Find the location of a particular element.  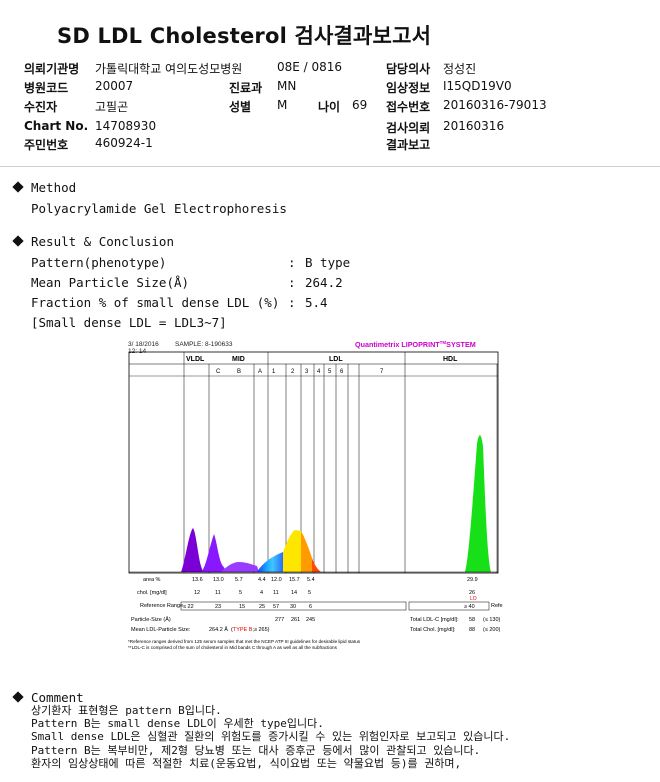

hospital-value: 가톨릭대학교 여의도성모병원 is located at coordinates (169, 69).